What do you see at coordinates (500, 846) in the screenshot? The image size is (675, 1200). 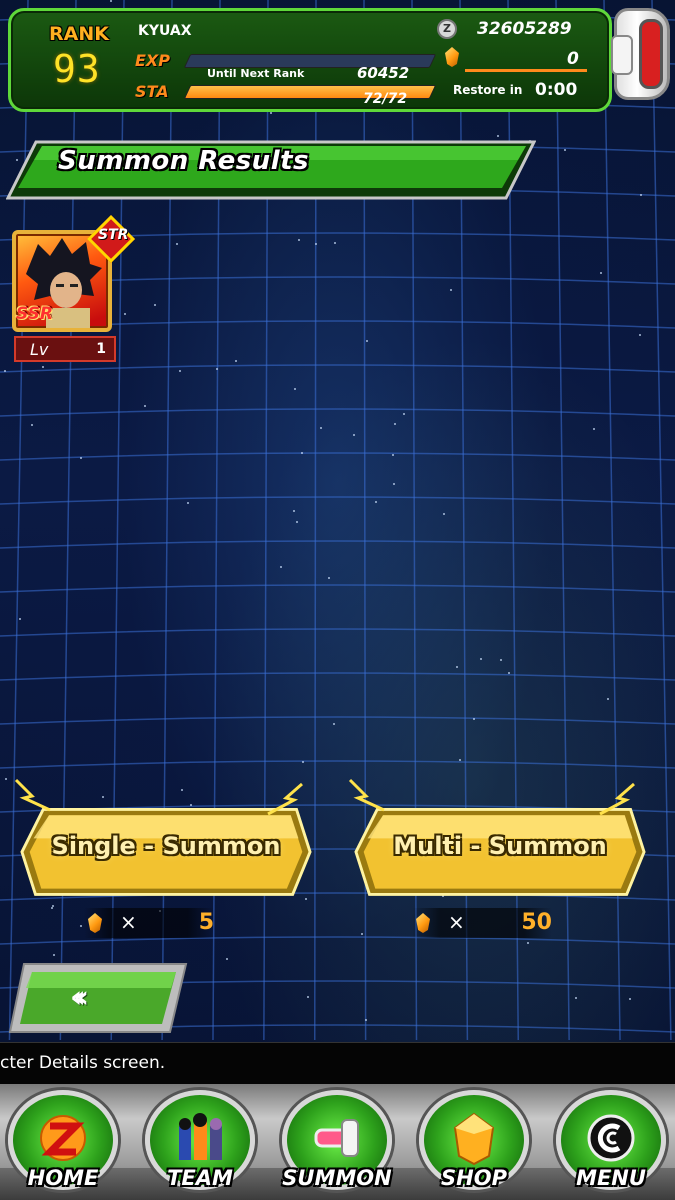 I see `multi-summon-label: Multi - Summon` at bounding box center [500, 846].